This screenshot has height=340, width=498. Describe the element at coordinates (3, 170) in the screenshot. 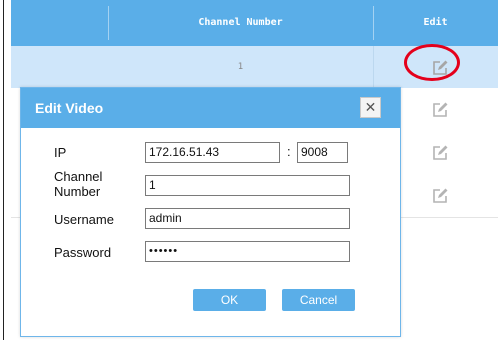

I see `window-edge` at that location.